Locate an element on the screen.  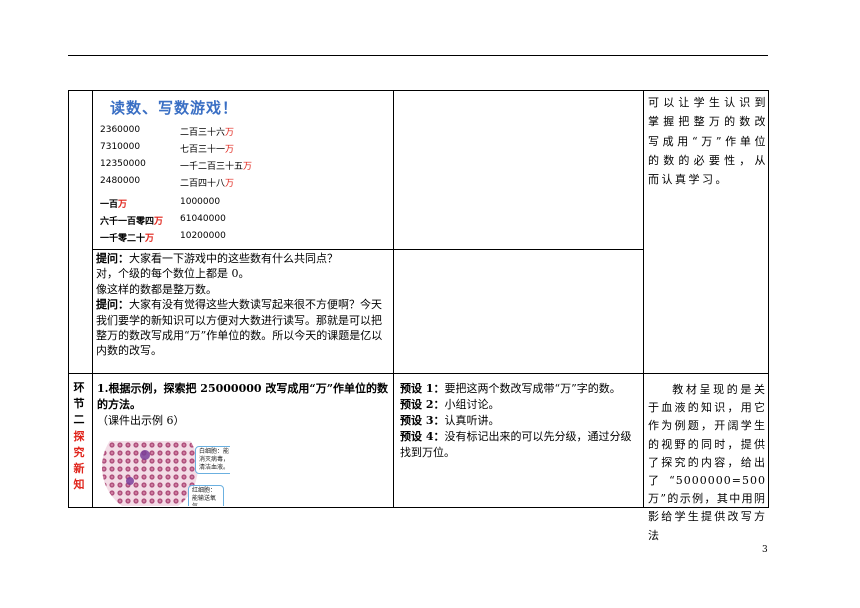
preset-1: 预设 1：要把这两个数改写成带“万”字的数。 is located at coordinates (510, 388).